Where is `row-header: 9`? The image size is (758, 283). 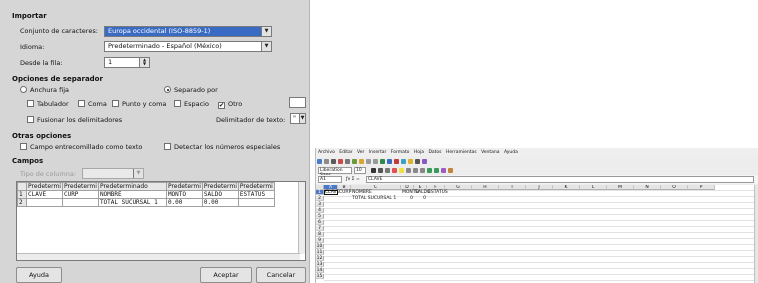 row-header: 9 is located at coordinates (320, 240).